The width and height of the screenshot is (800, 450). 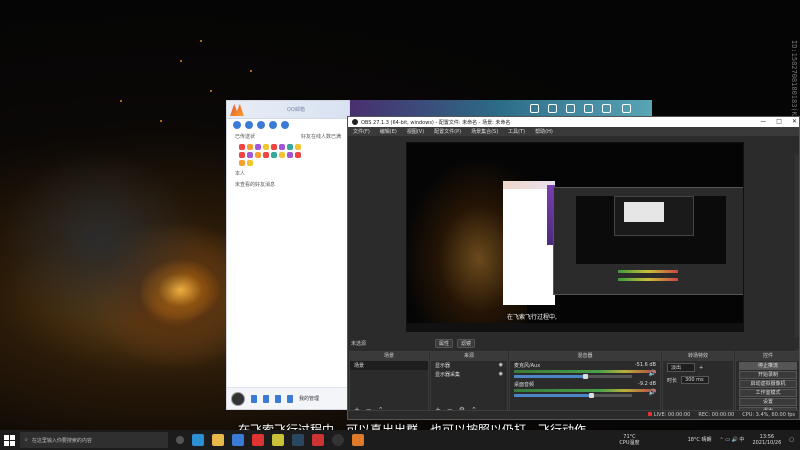 What do you see at coordinates (766, 440) in the screenshot?
I see `clock: 13:56 2021/10/26` at bounding box center [766, 440].